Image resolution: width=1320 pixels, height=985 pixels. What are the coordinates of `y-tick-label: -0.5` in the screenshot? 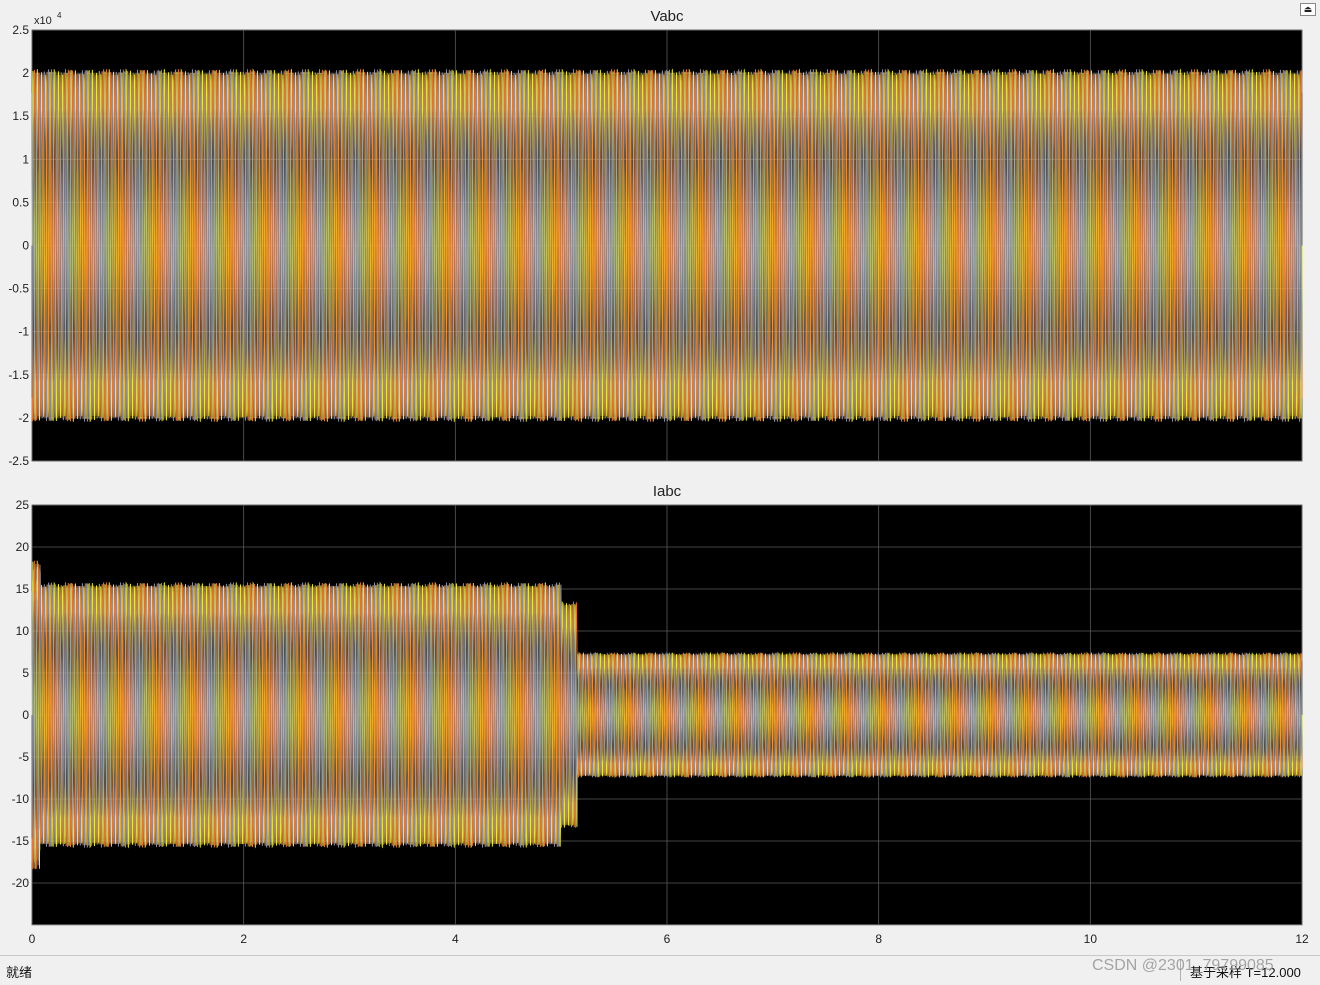 It's located at (18, 289).